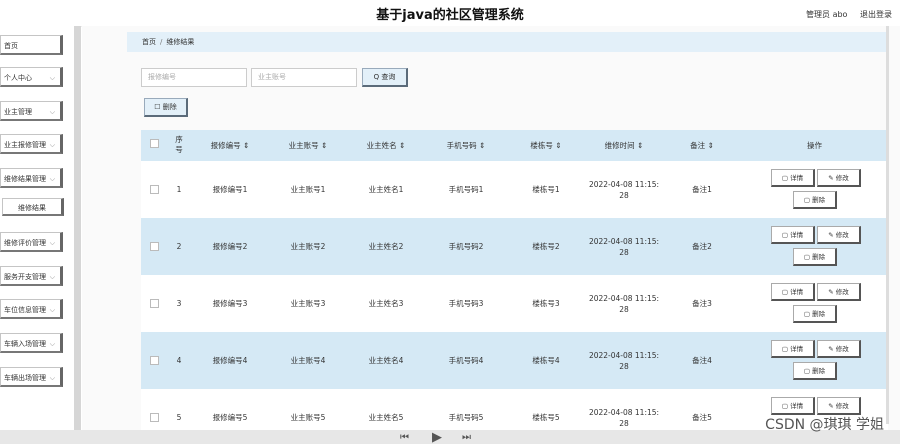  Describe the element at coordinates (827, 14) in the screenshot. I see `user-name: 管理员 abo` at that location.